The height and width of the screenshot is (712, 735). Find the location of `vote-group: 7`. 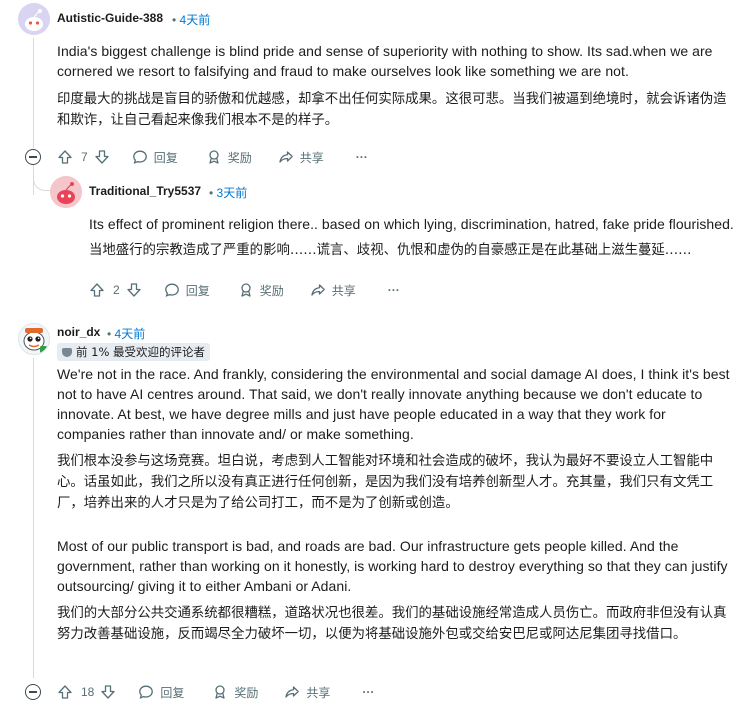

vote-group: 7 is located at coordinates (83, 157).